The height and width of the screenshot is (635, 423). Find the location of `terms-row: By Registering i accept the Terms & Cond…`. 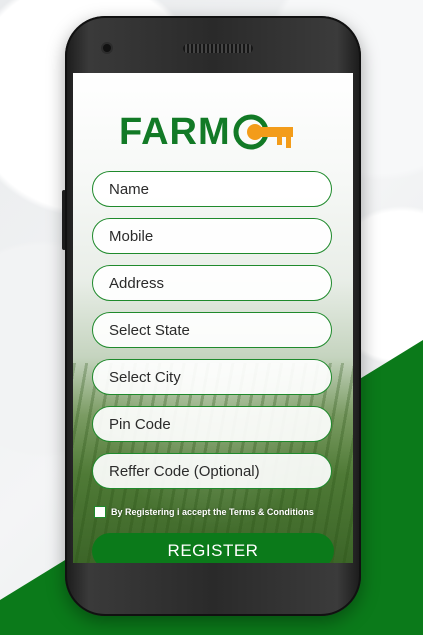

terms-row: By Registering i accept the Terms & Cond… is located at coordinates (204, 512).